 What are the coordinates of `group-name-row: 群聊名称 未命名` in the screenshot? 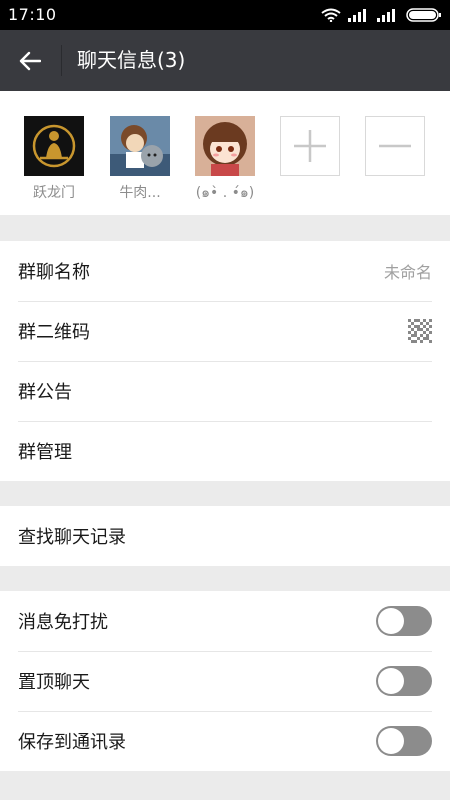 It's located at (225, 271).